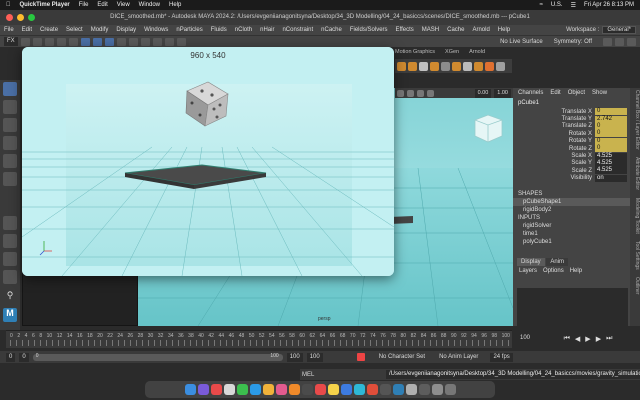 Image resolution: width=640 pixels, height=400 pixels. I want to click on select-tool-icon, so click(10, 89).